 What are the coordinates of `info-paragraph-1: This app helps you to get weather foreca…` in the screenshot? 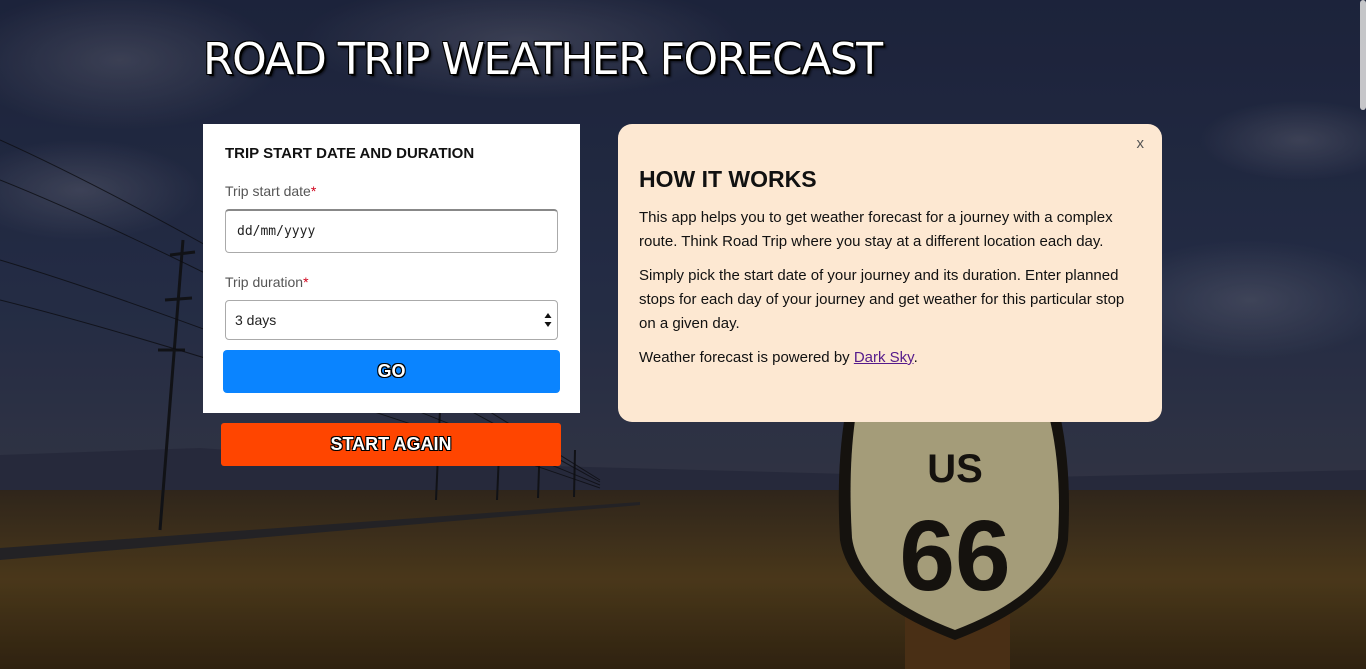 It's located at (876, 229).